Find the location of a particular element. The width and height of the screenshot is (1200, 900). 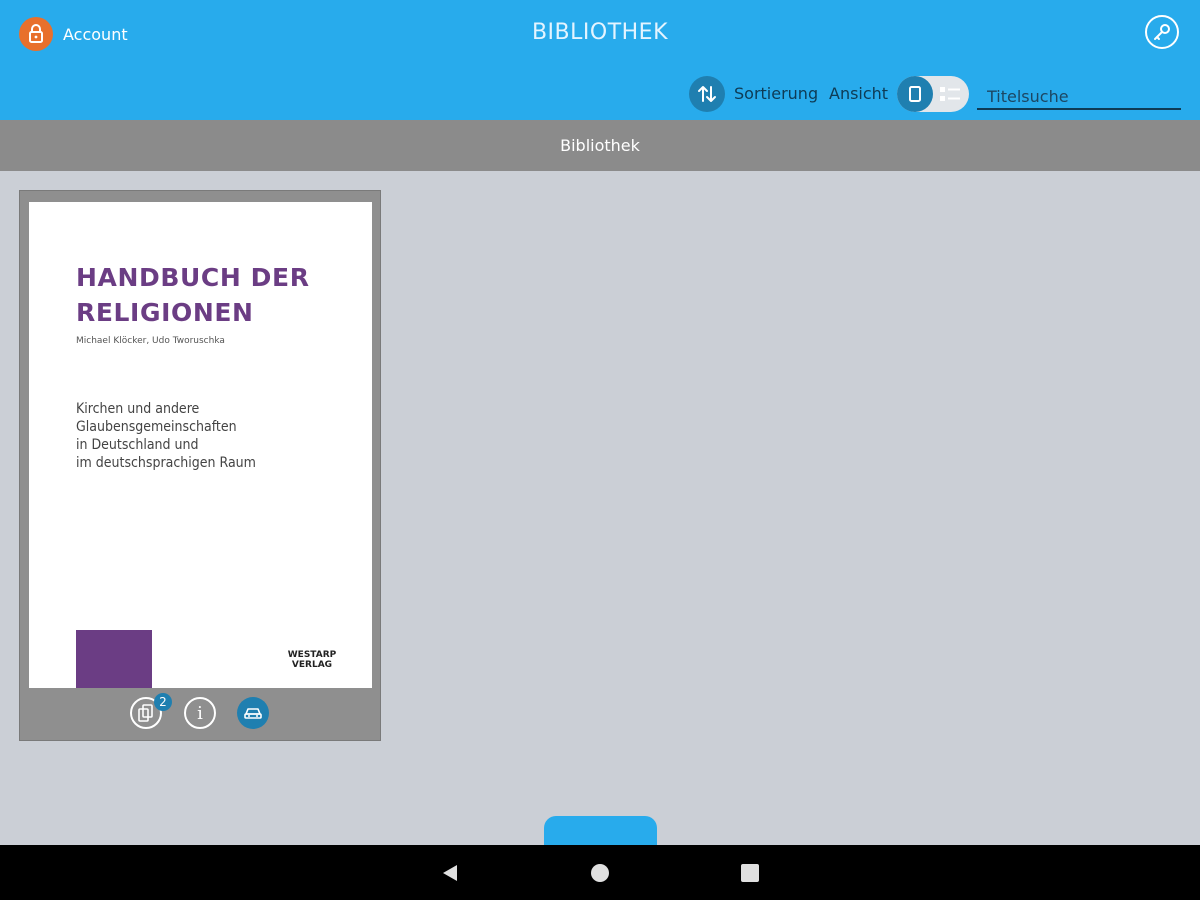

book-subtitle-line: Kirchen und andere is located at coordinates (138, 409).